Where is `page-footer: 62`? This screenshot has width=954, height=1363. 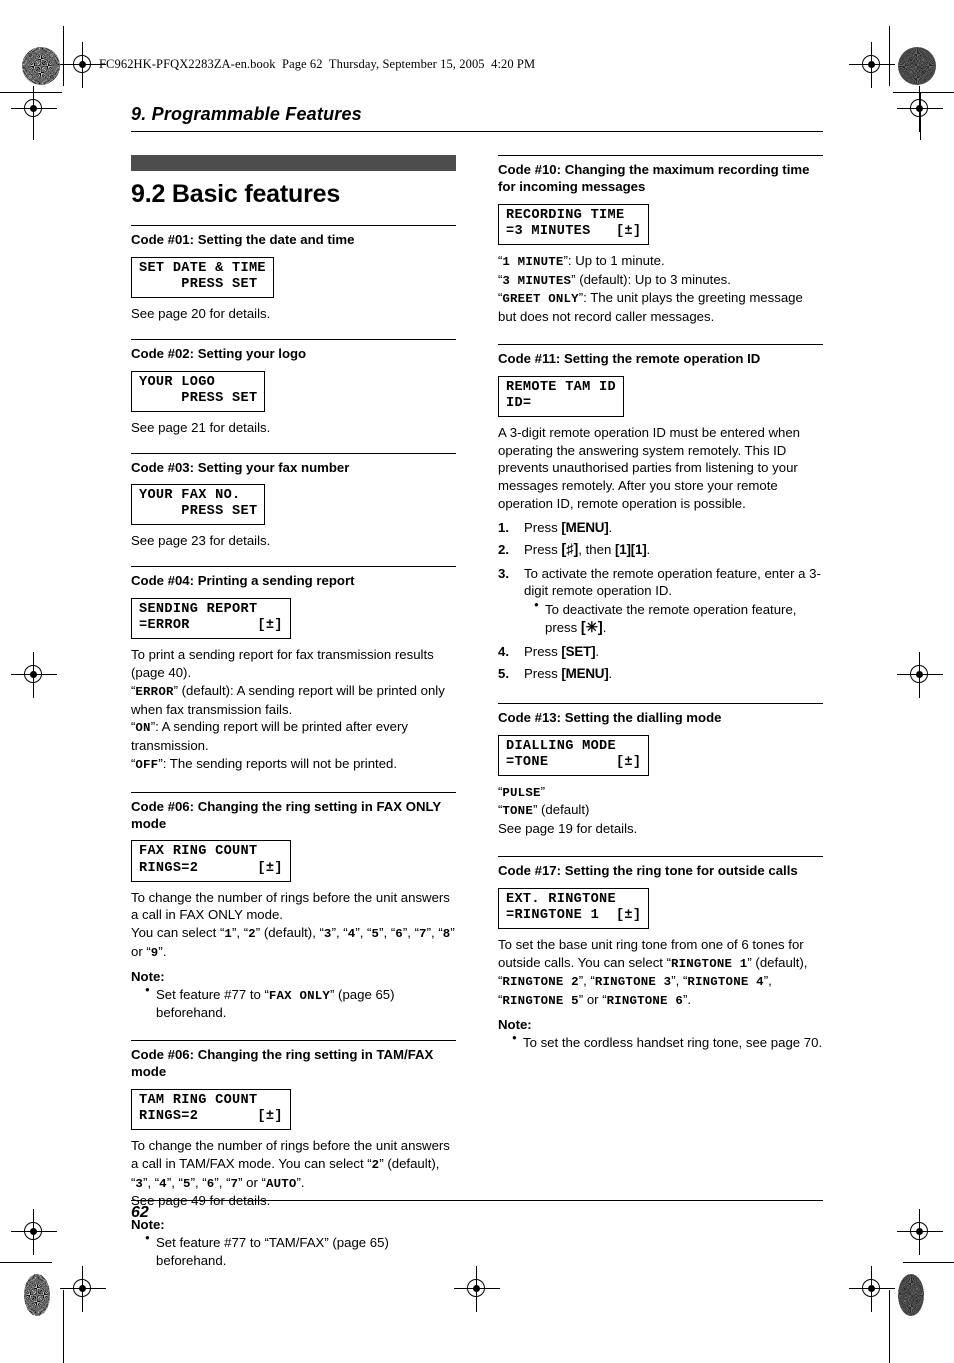
page-footer: 62 is located at coordinates (477, 1211).